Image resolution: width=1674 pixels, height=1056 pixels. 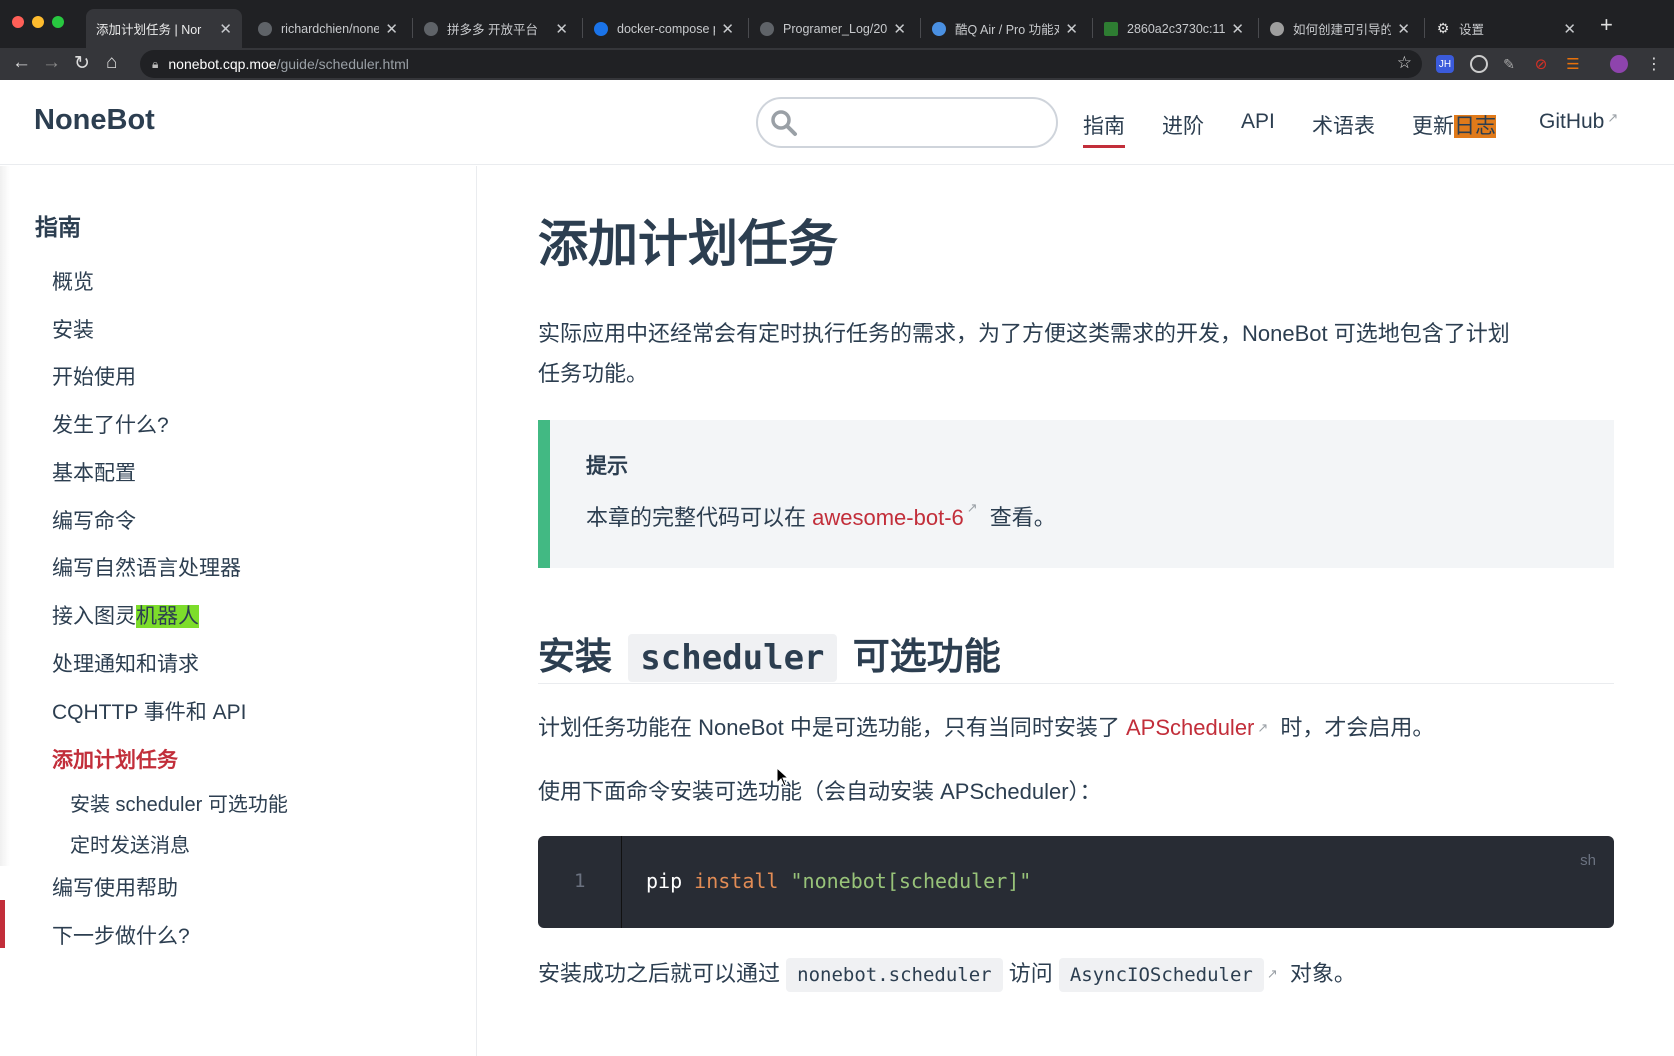 I want to click on browser-tab: richardchien/noneb ✕, so click(x=328, y=28).